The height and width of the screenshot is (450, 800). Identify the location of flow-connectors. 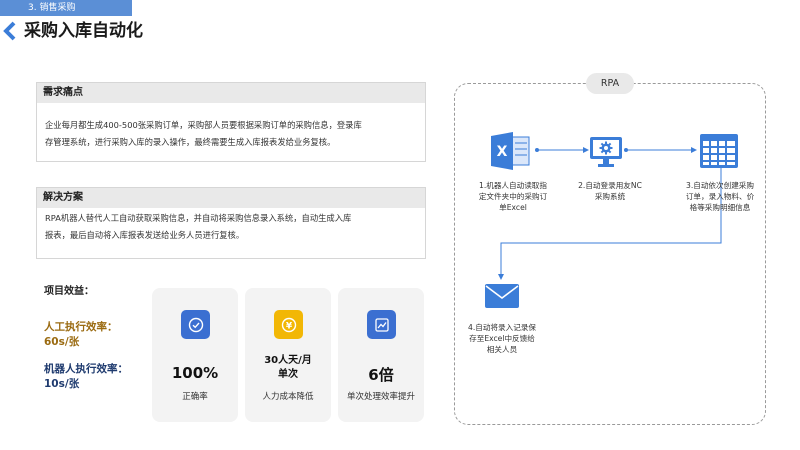
(610, 213).